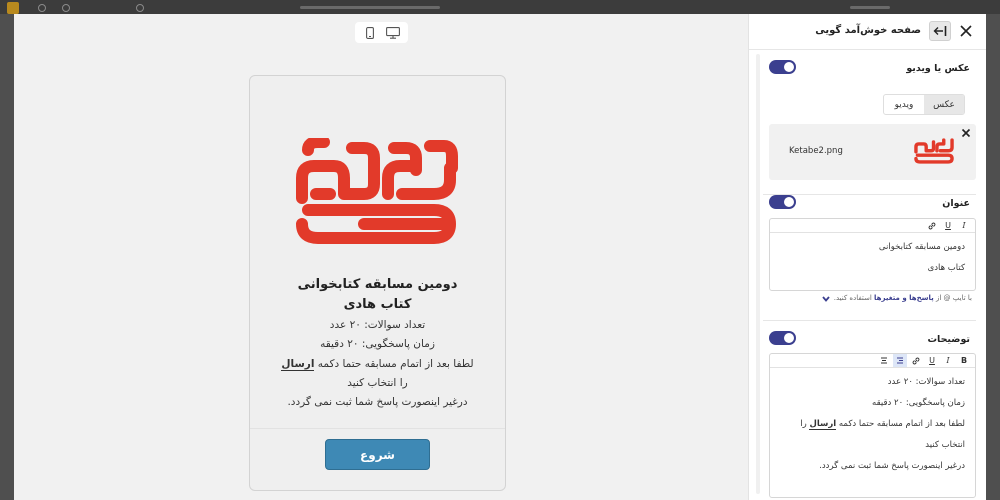 The width and height of the screenshot is (1000, 500). Describe the element at coordinates (140, 8) in the screenshot. I see `settings-icon` at that location.